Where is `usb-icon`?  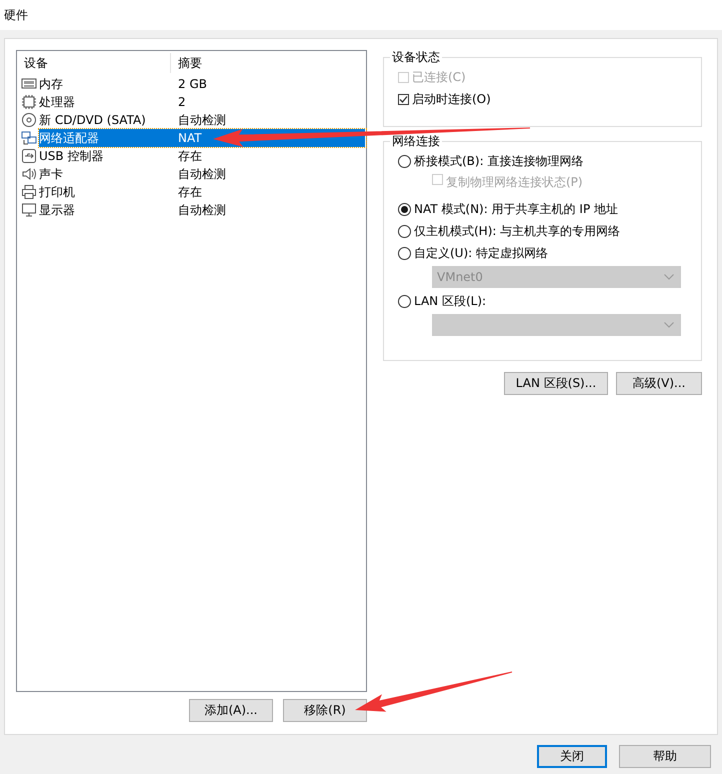 usb-icon is located at coordinates (29, 156).